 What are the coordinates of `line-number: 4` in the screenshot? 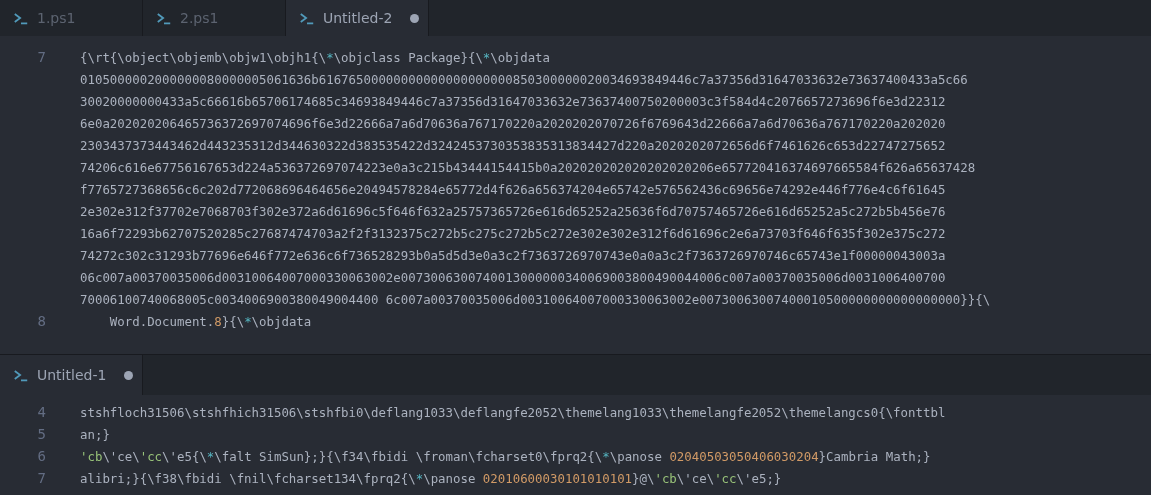 It's located at (41, 412).